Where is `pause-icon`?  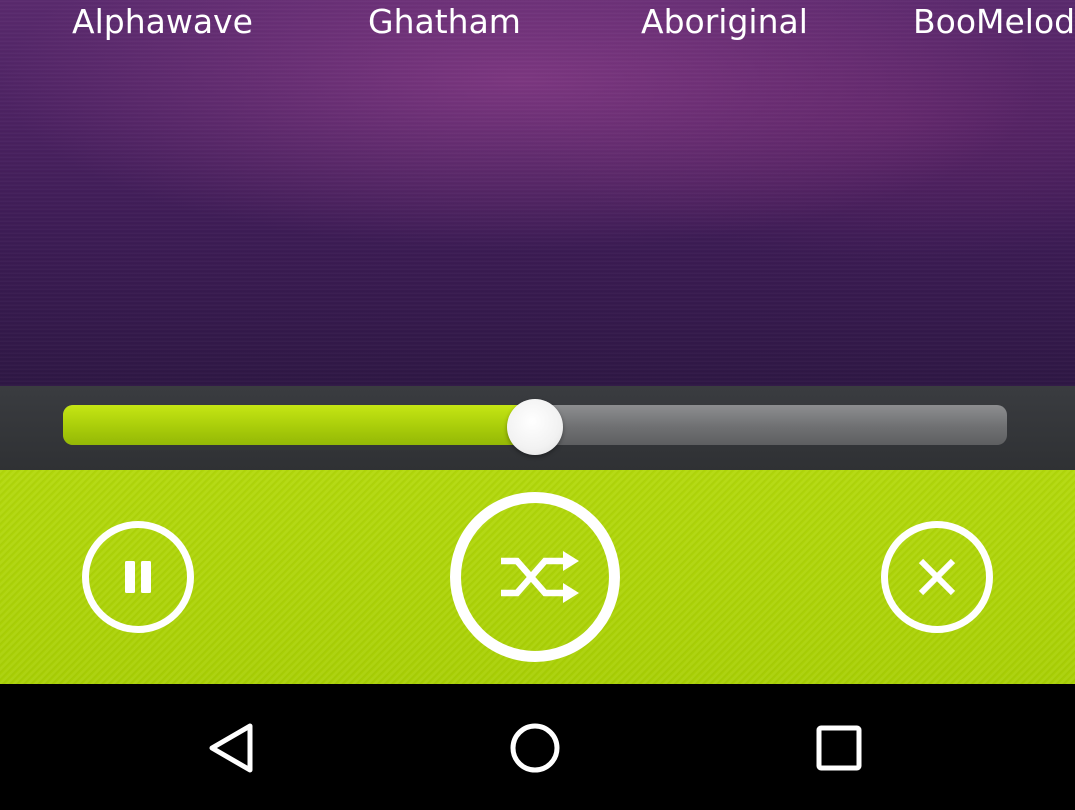 pause-icon is located at coordinates (138, 577).